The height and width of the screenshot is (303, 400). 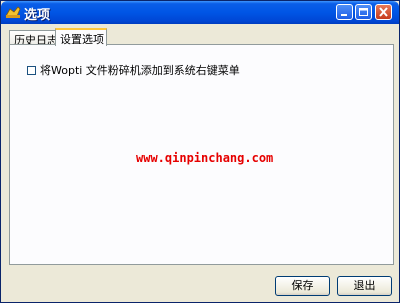 I want to click on exit-button: 退出, so click(x=364, y=286).